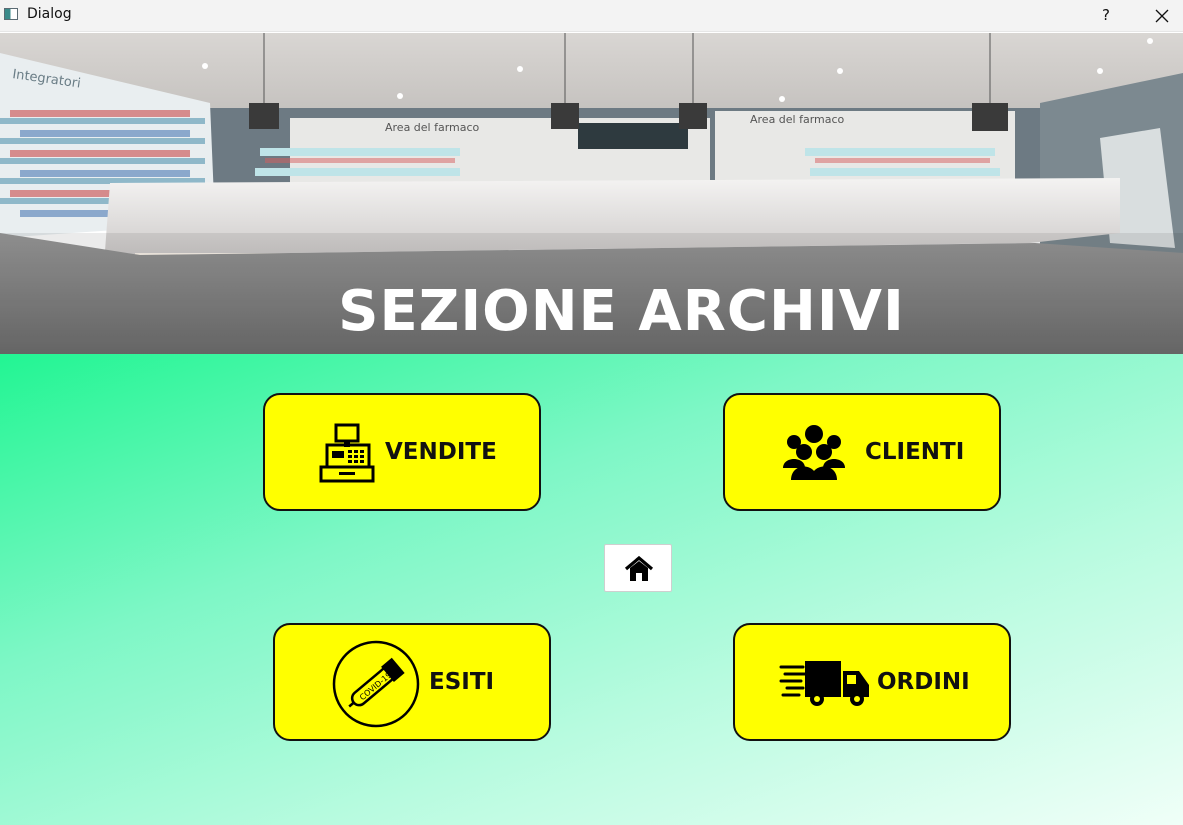 The height and width of the screenshot is (825, 1183). Describe the element at coordinates (862, 452) in the screenshot. I see `clienti-button: CLIENTI` at that location.